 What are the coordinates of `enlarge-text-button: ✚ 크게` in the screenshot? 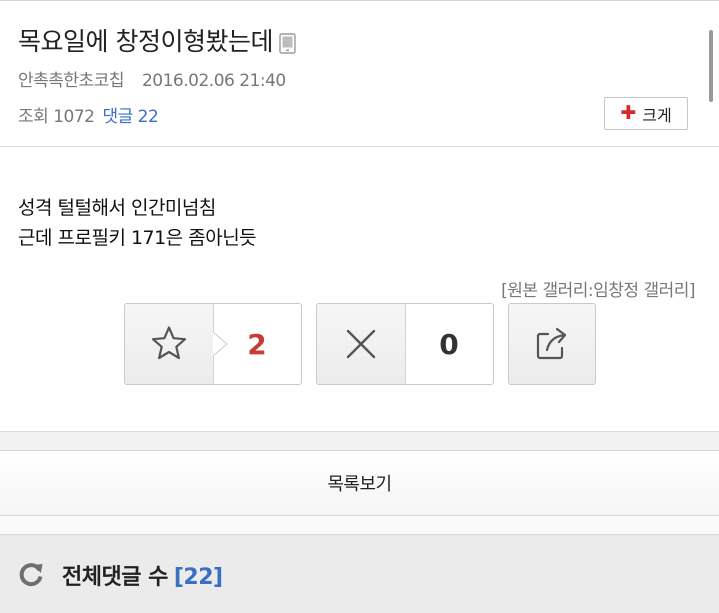 It's located at (646, 113).